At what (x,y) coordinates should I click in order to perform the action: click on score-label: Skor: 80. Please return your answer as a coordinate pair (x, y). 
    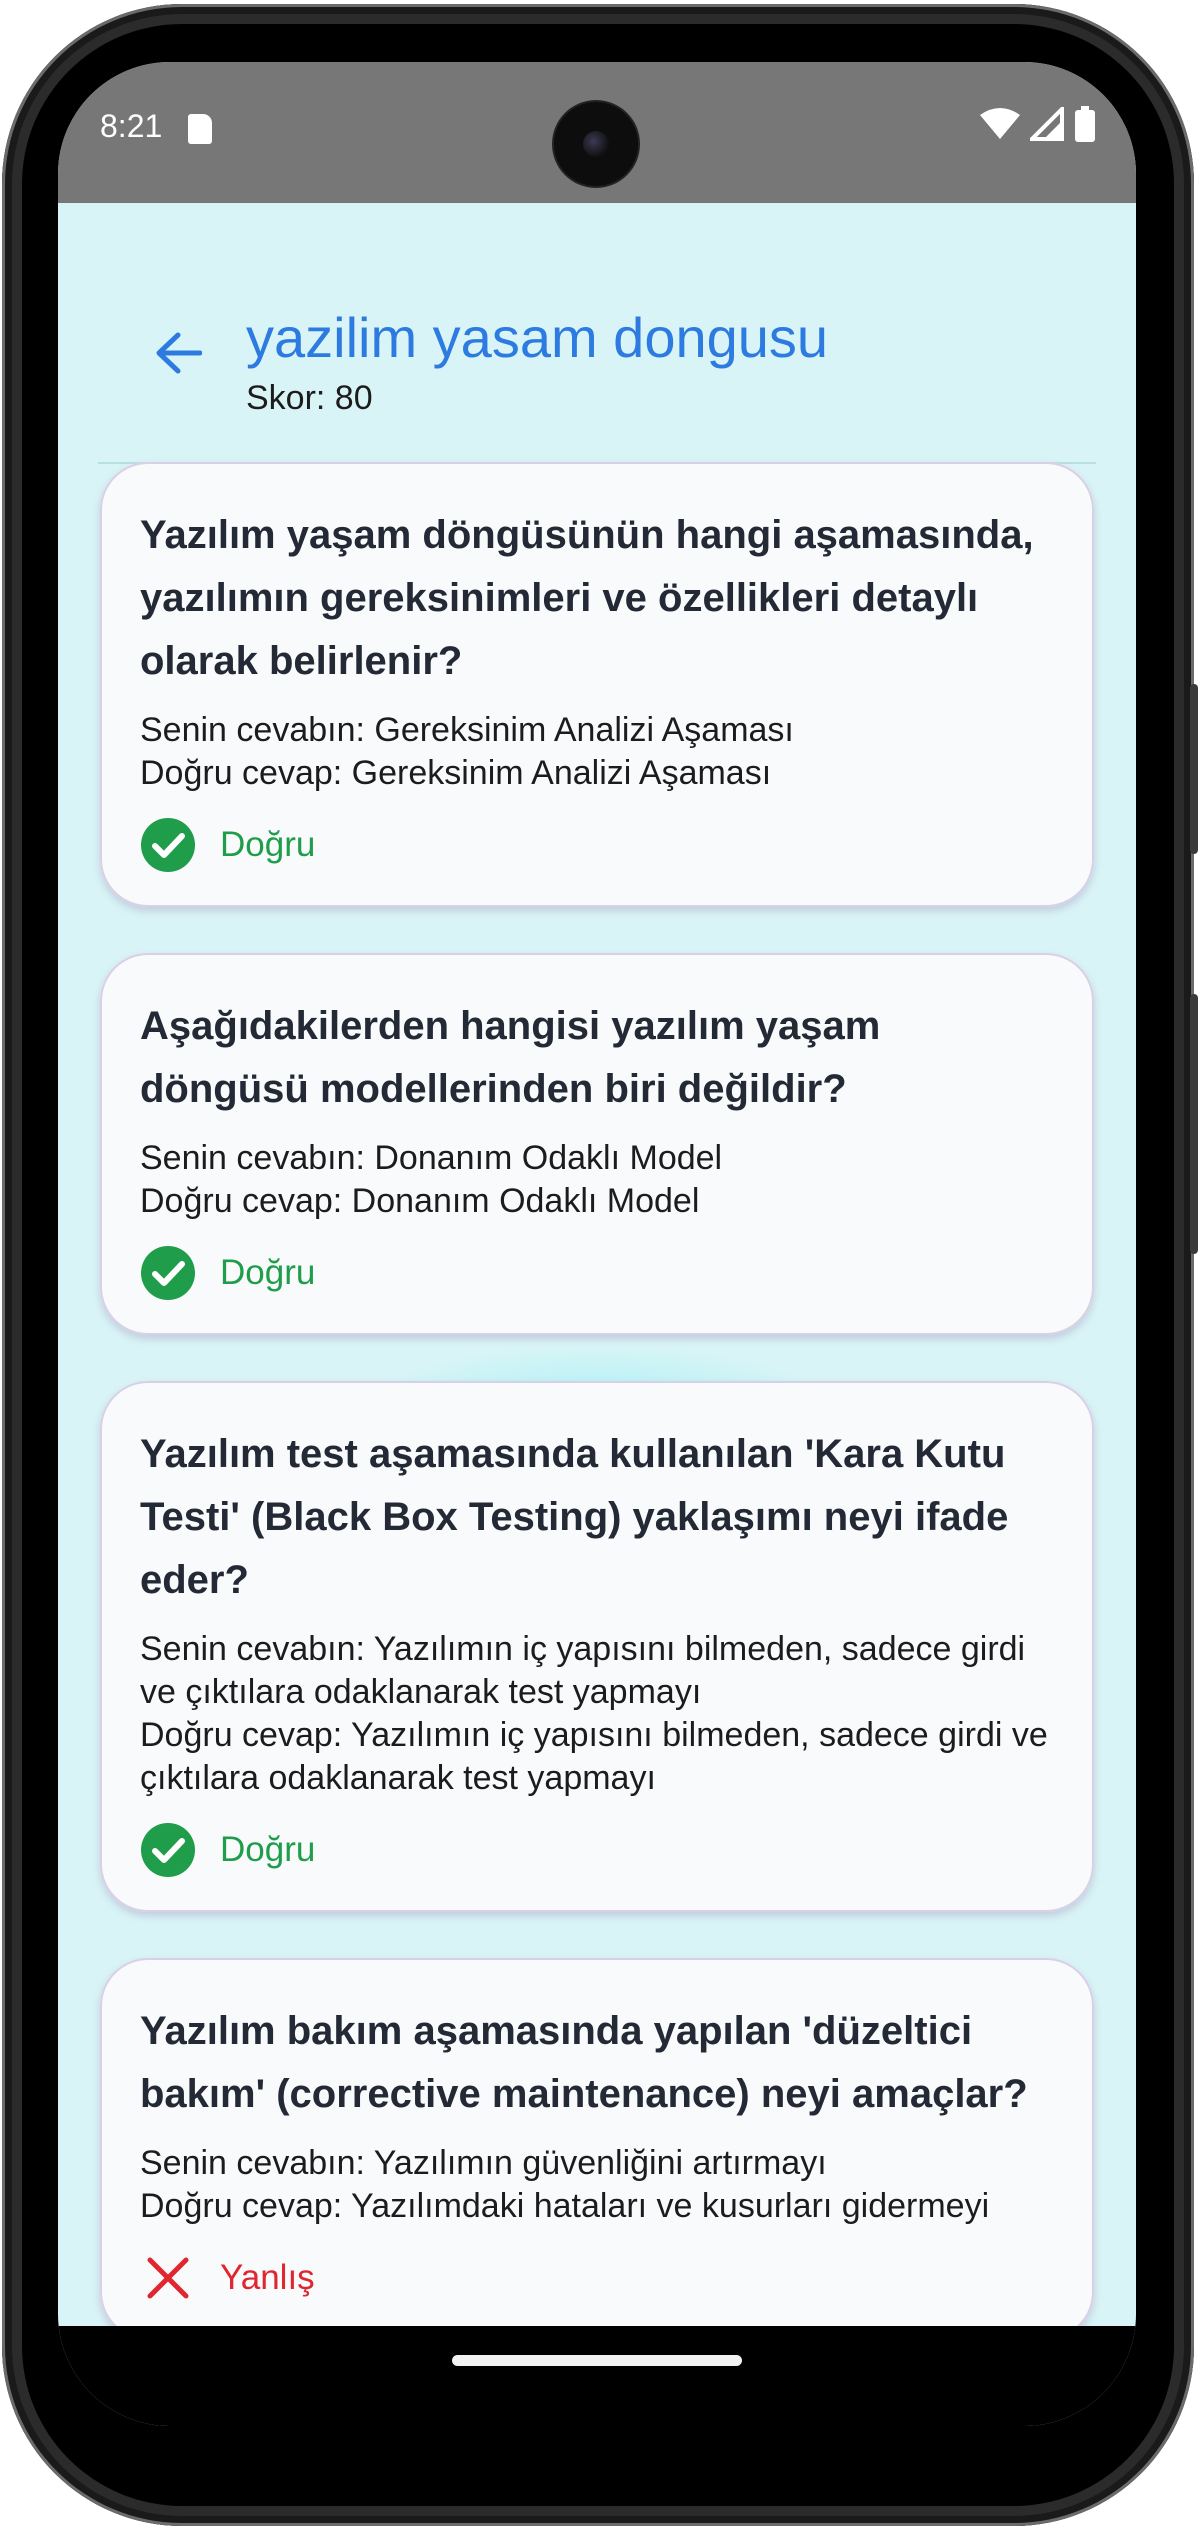
    Looking at the image, I should click on (309, 398).